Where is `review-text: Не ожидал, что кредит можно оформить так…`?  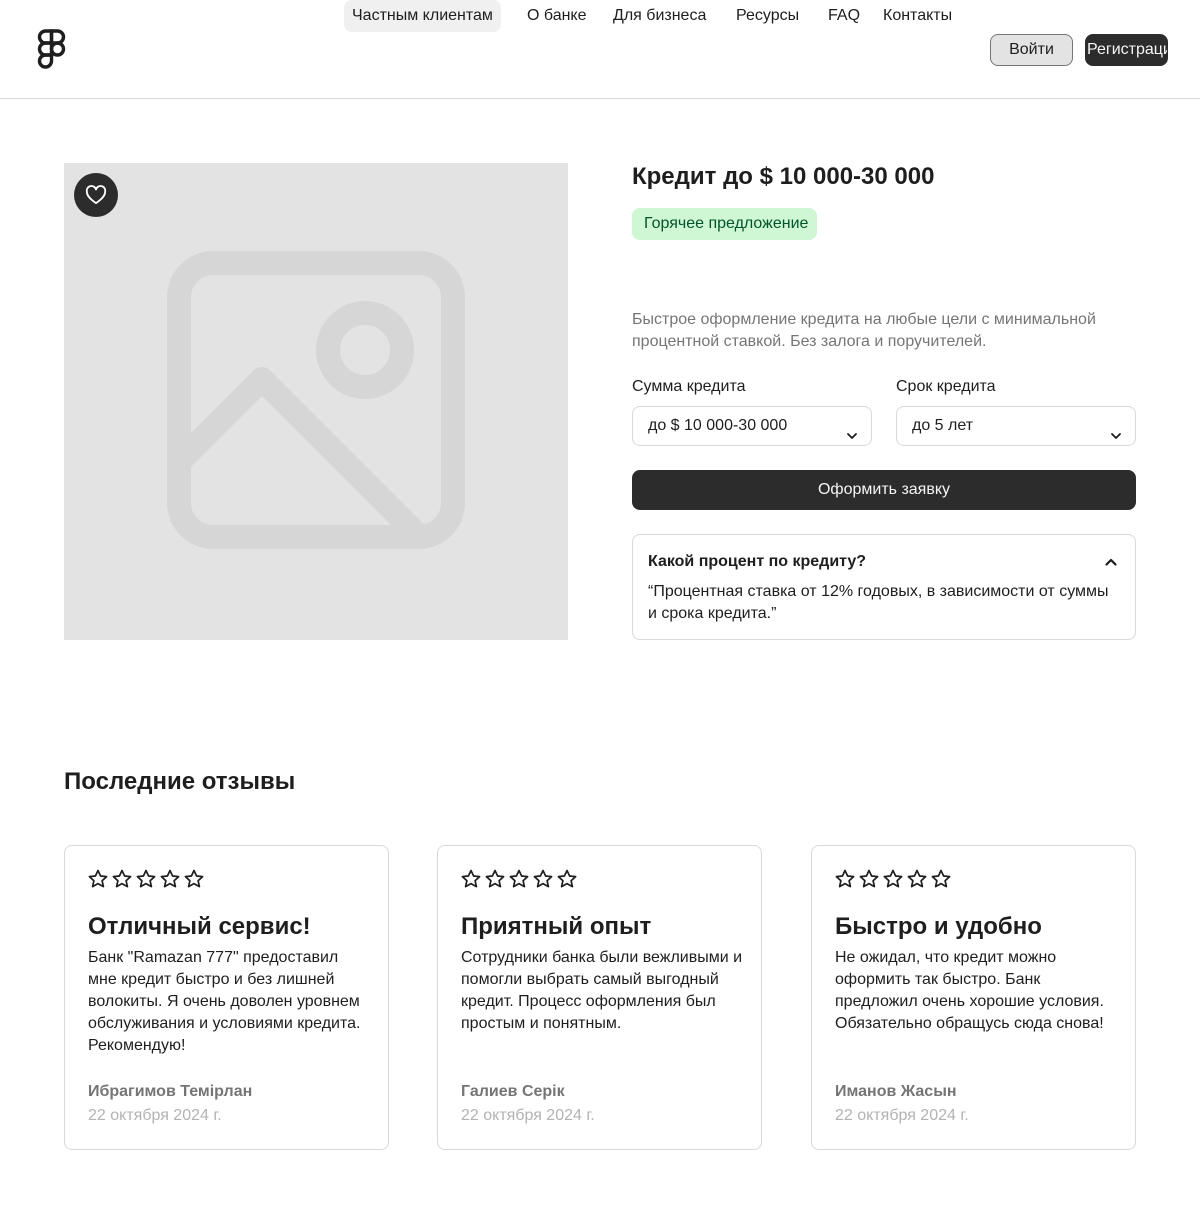
review-text: Не ожидал, что кредит можно оформить так… is located at coordinates (969, 990).